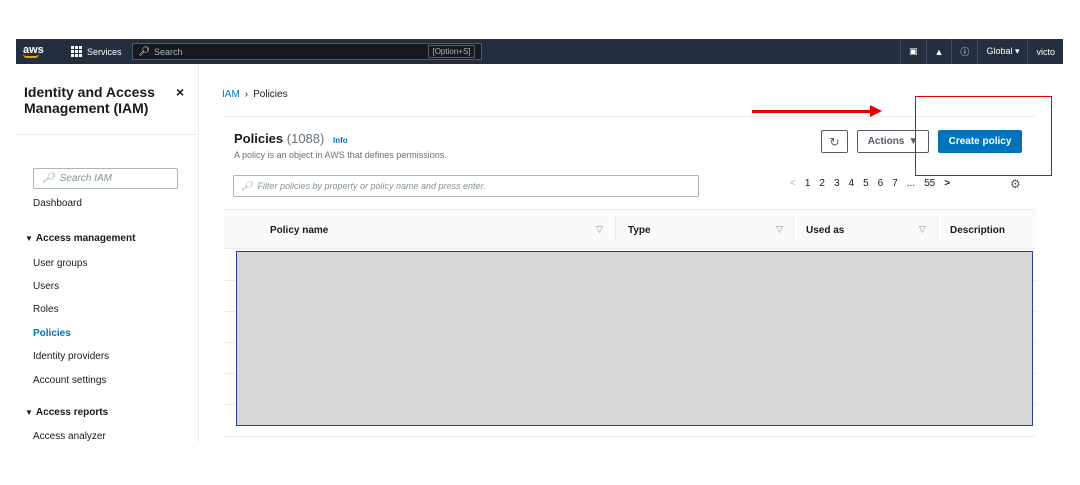 This screenshot has height=485, width=1080. Describe the element at coordinates (180, 92) in the screenshot. I see `close-icon: ×` at that location.